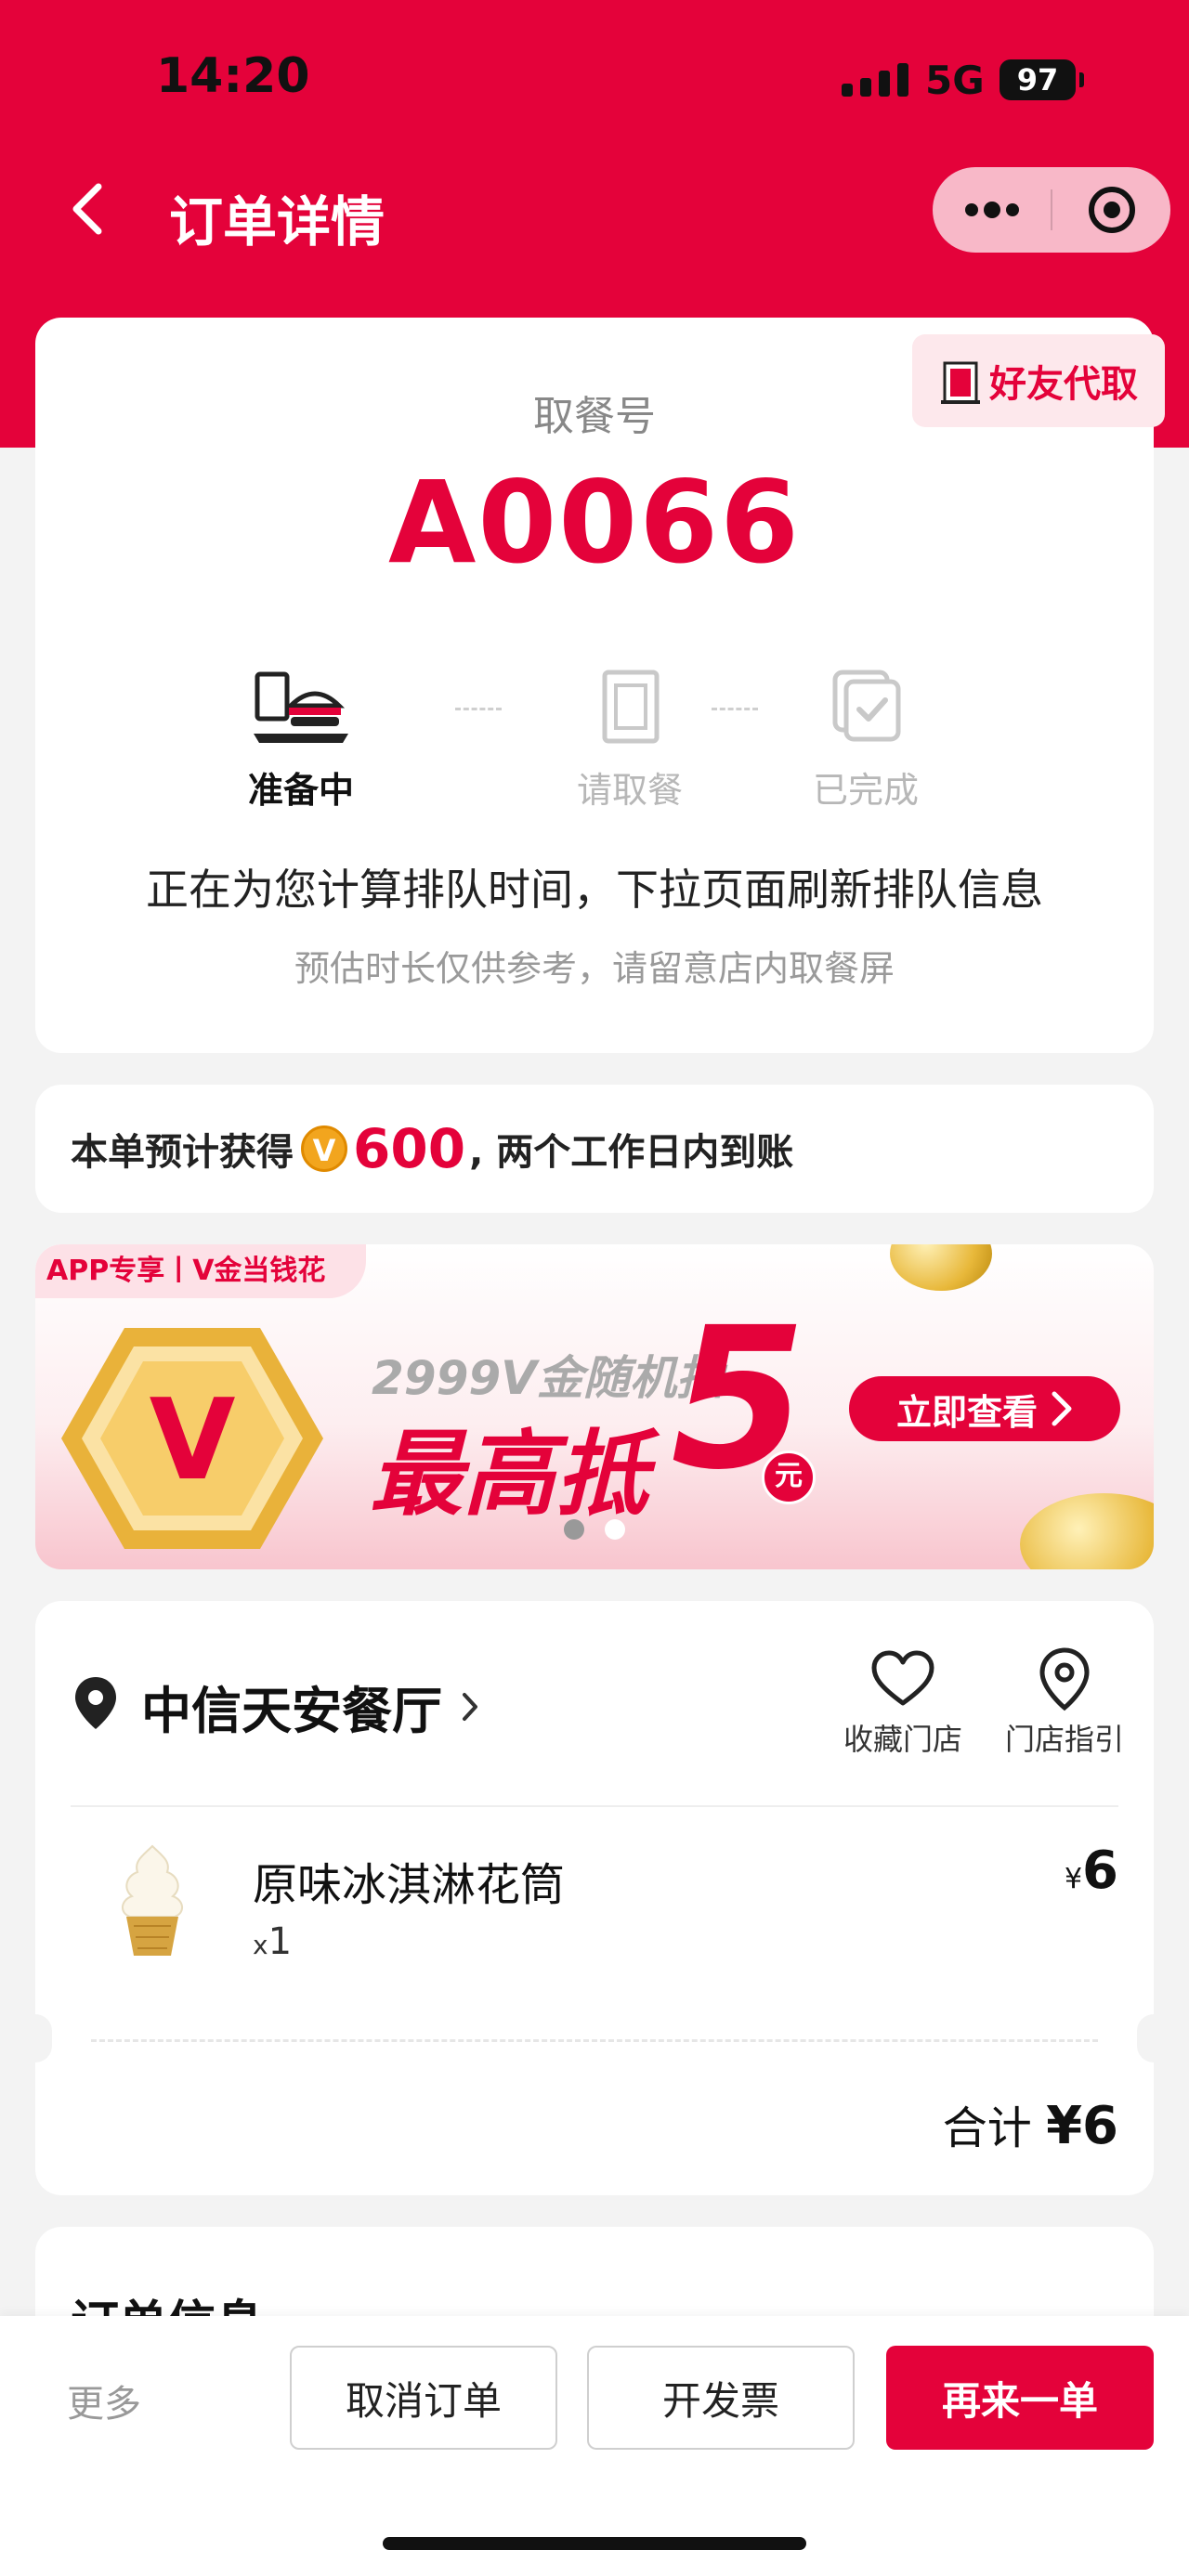  Describe the element at coordinates (277, 222) in the screenshot. I see `page-title: 订单详情` at that location.